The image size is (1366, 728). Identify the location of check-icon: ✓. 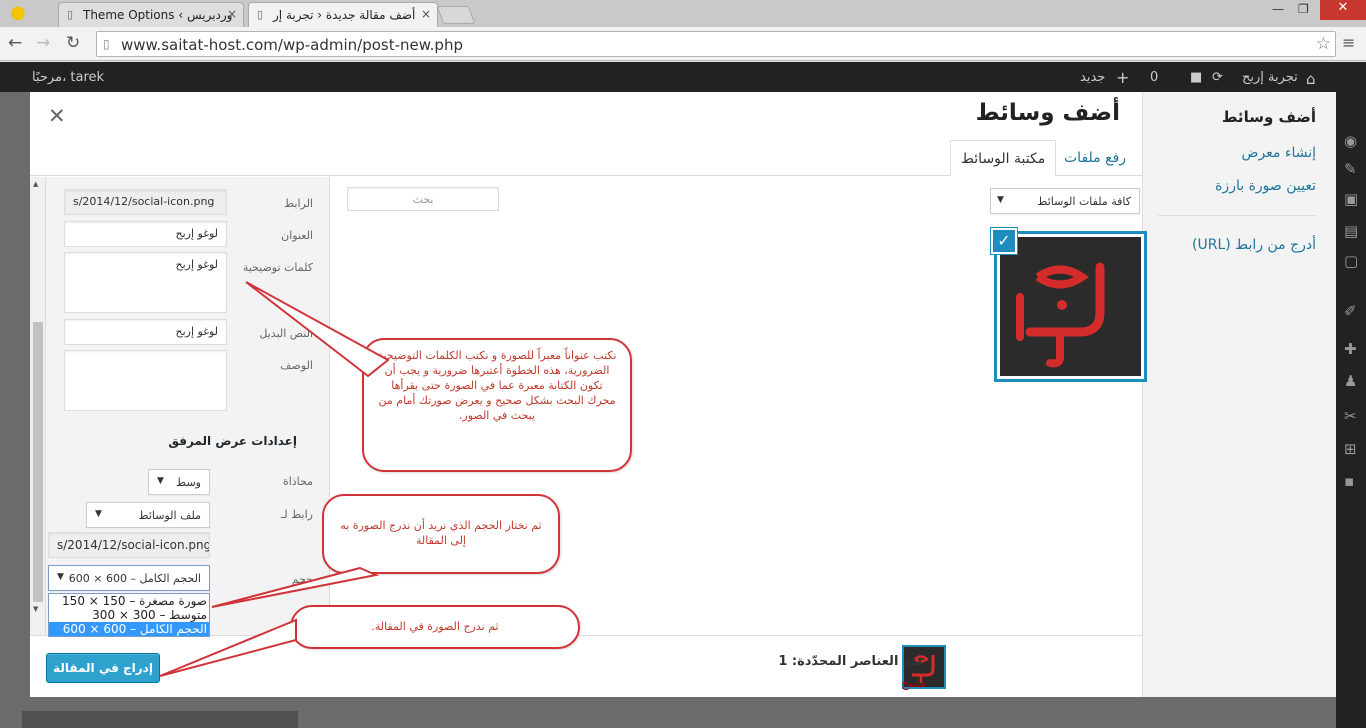
(1004, 241).